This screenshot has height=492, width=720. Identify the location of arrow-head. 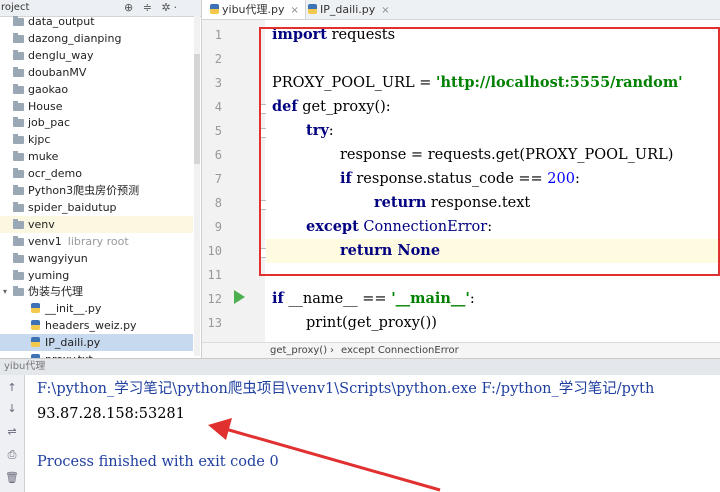
(220, 429).